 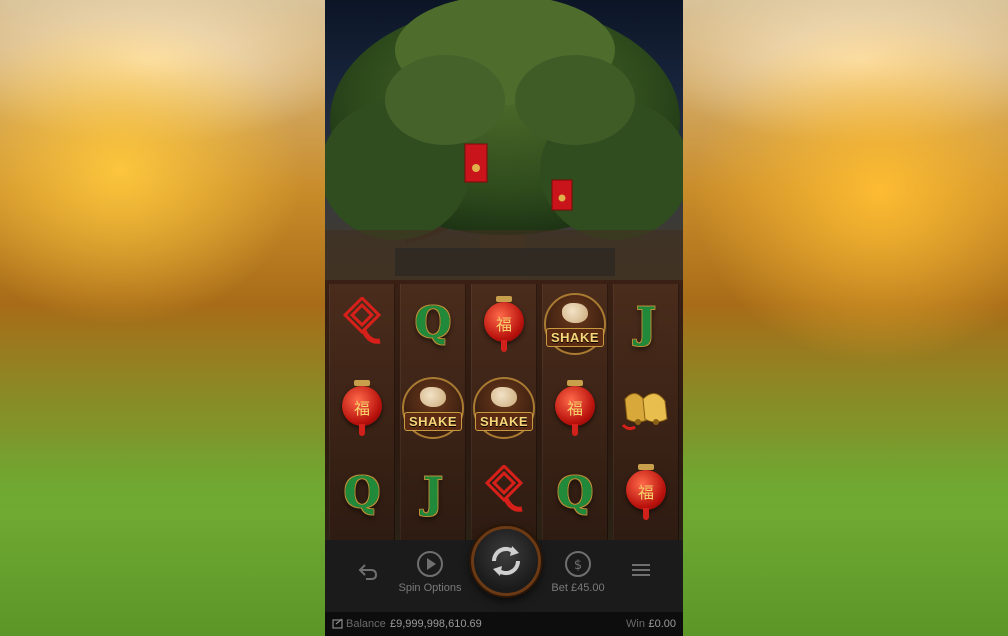 What do you see at coordinates (366, 624) in the screenshot?
I see `balance-label: Balance` at bounding box center [366, 624].